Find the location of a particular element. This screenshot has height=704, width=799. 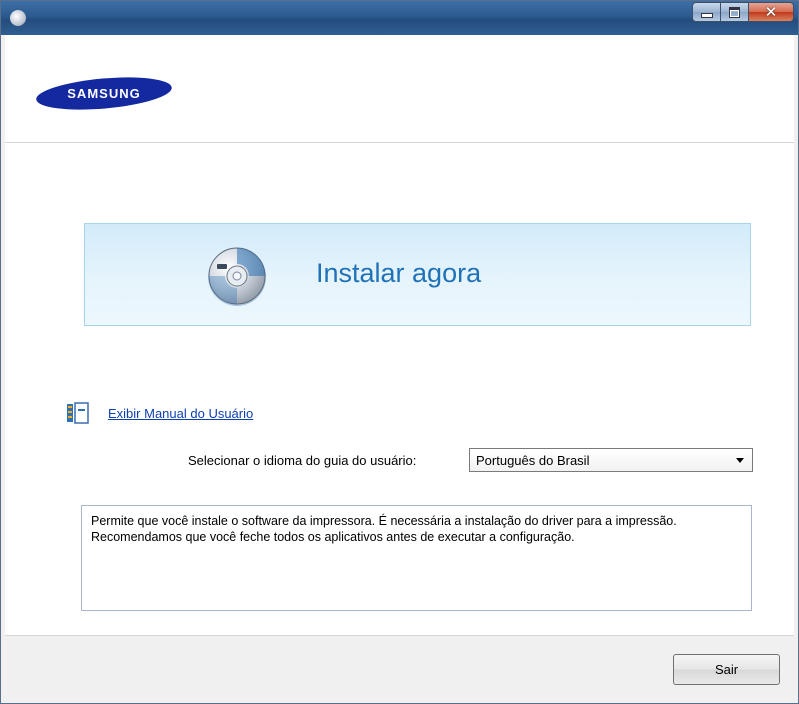

install-now-button: Instalar agora is located at coordinates (417, 274).